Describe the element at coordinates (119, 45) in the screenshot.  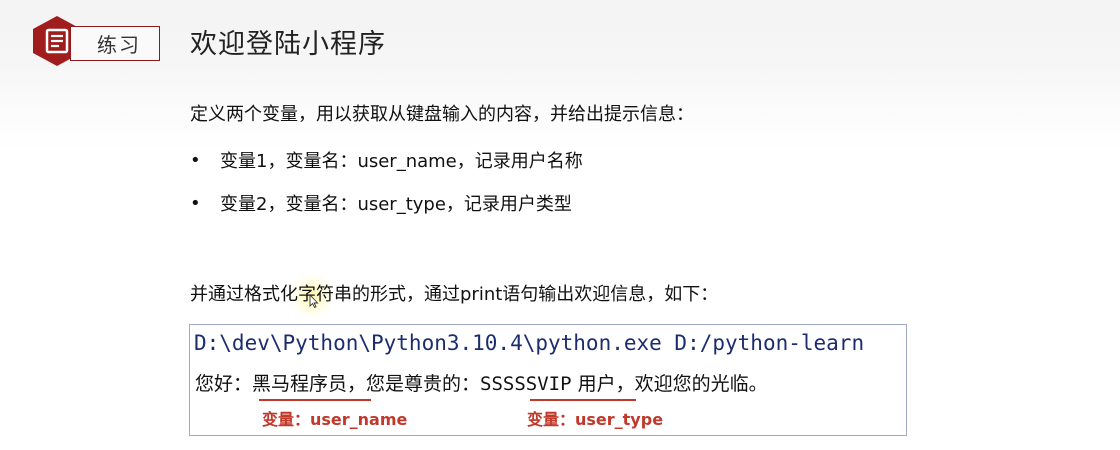
I see `section-tag-label: 练习` at that location.